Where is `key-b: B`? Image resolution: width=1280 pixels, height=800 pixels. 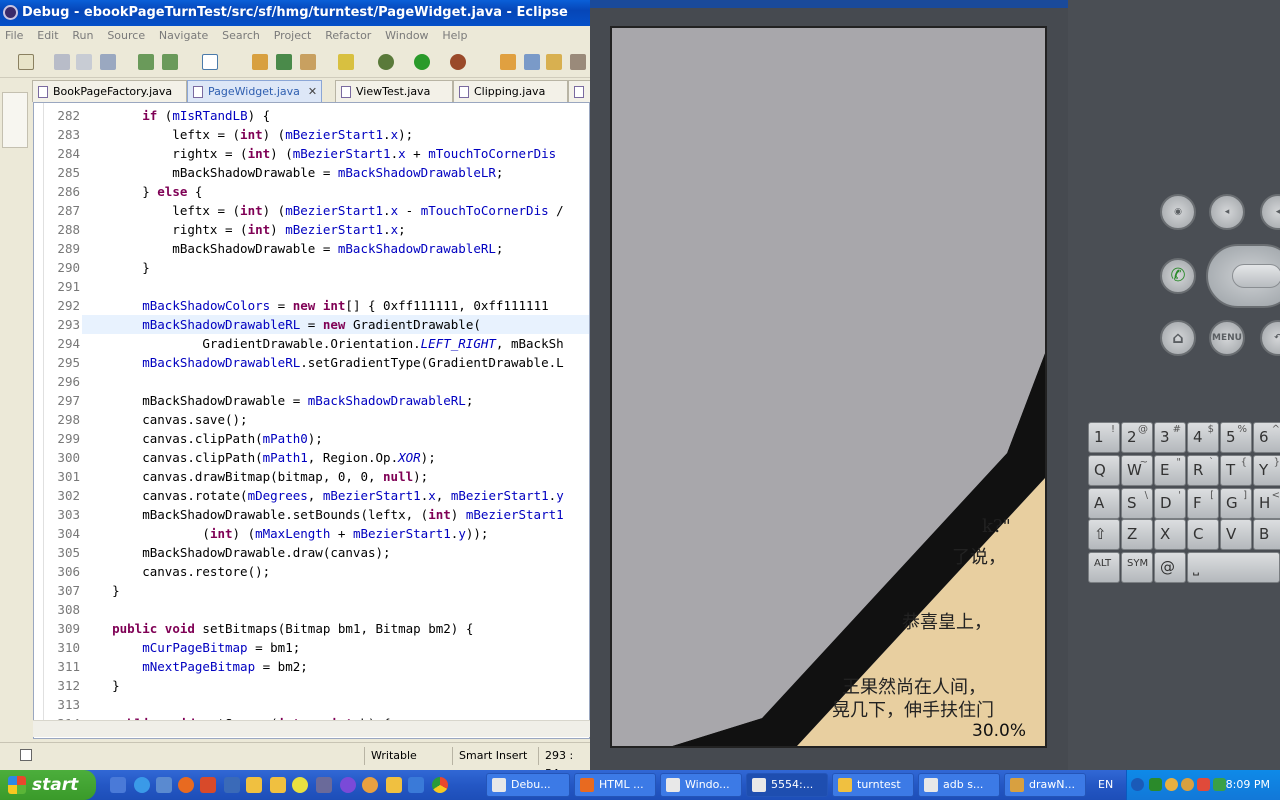
key-b: B is located at coordinates (1266, 534).